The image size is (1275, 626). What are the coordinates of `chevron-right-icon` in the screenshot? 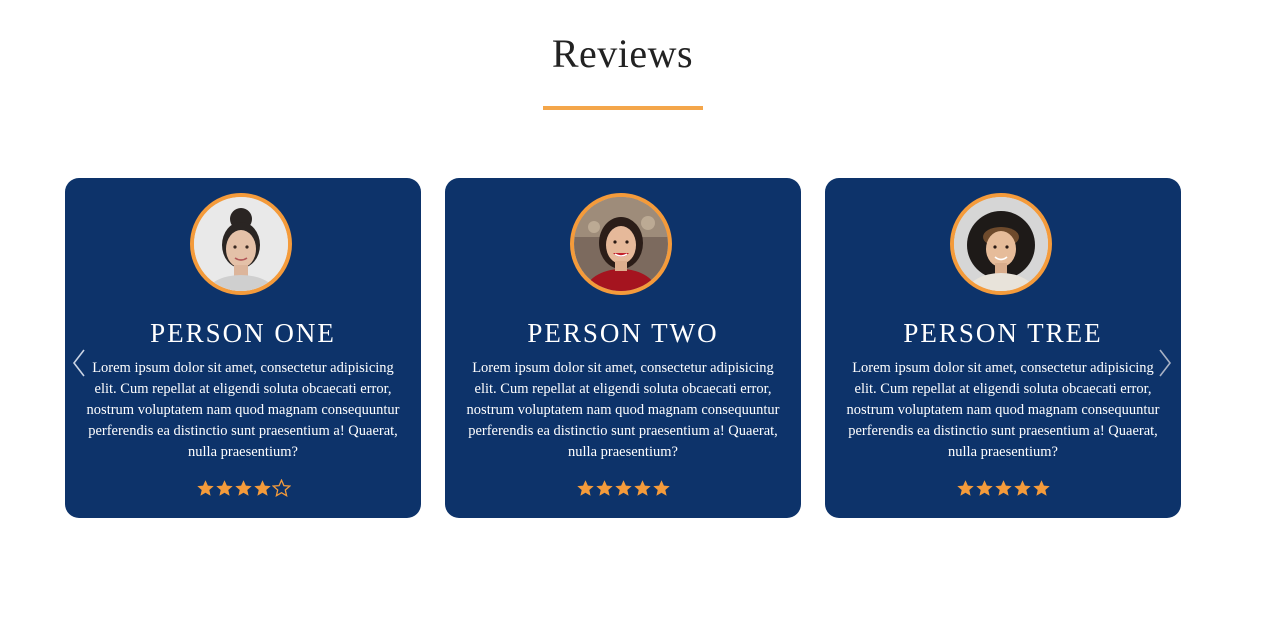 It's located at (1165, 363).